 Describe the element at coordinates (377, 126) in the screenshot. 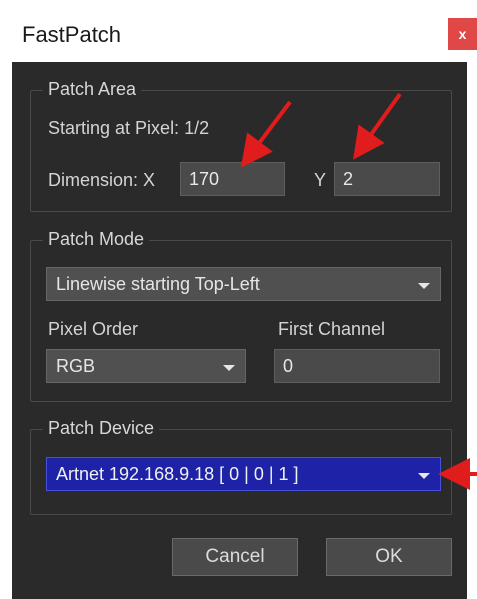

I see `red-arrow-y-icon` at that location.